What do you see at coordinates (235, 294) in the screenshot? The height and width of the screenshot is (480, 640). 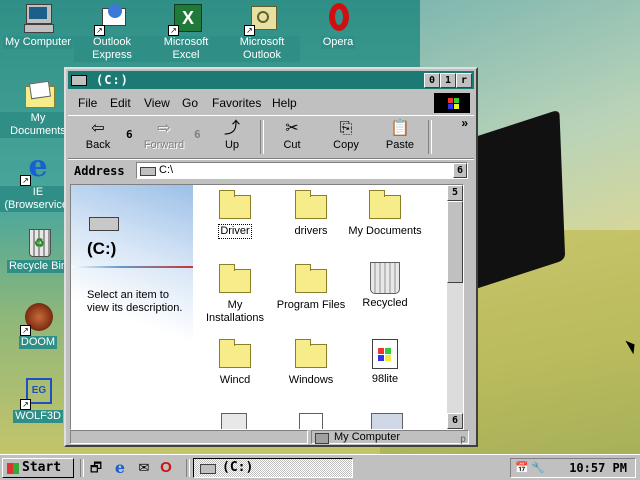 I see `file-item-my-installations: My Installations` at bounding box center [235, 294].